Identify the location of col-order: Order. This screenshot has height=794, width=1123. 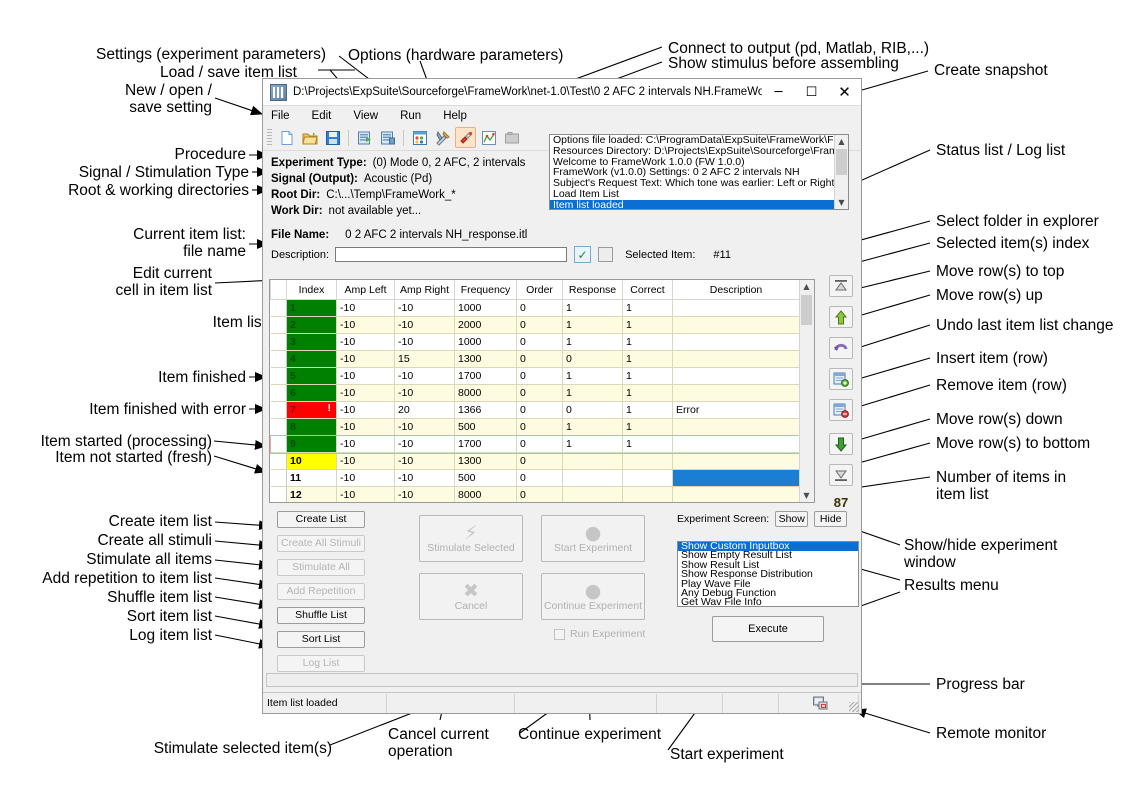
(539, 290).